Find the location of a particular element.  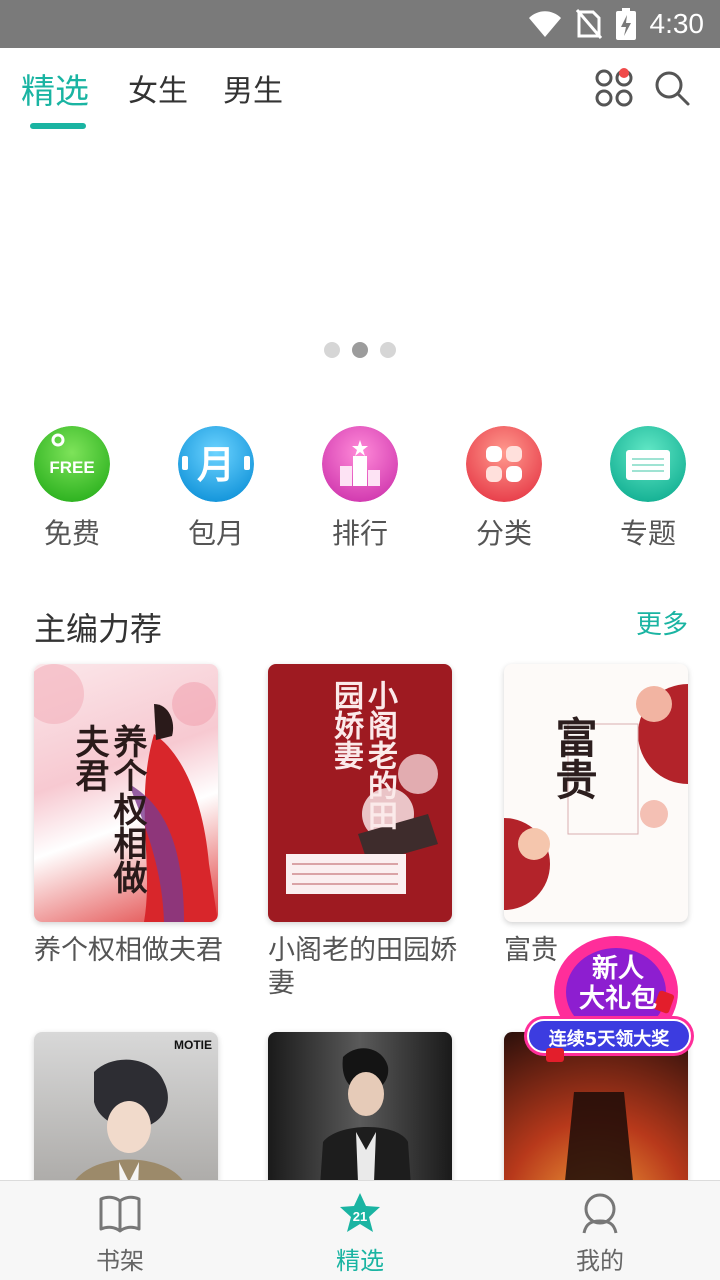

topic-card-icon is located at coordinates (648, 464).